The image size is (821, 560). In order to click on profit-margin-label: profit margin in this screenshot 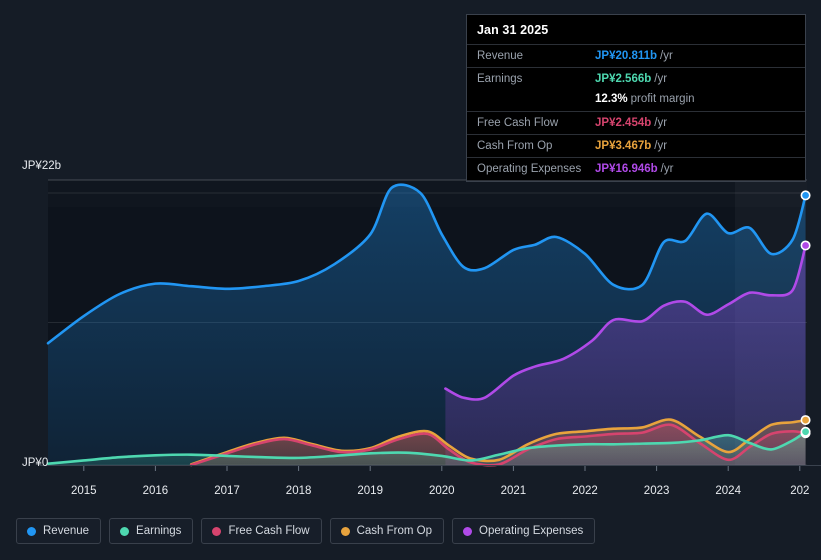, I will do `click(662, 99)`.